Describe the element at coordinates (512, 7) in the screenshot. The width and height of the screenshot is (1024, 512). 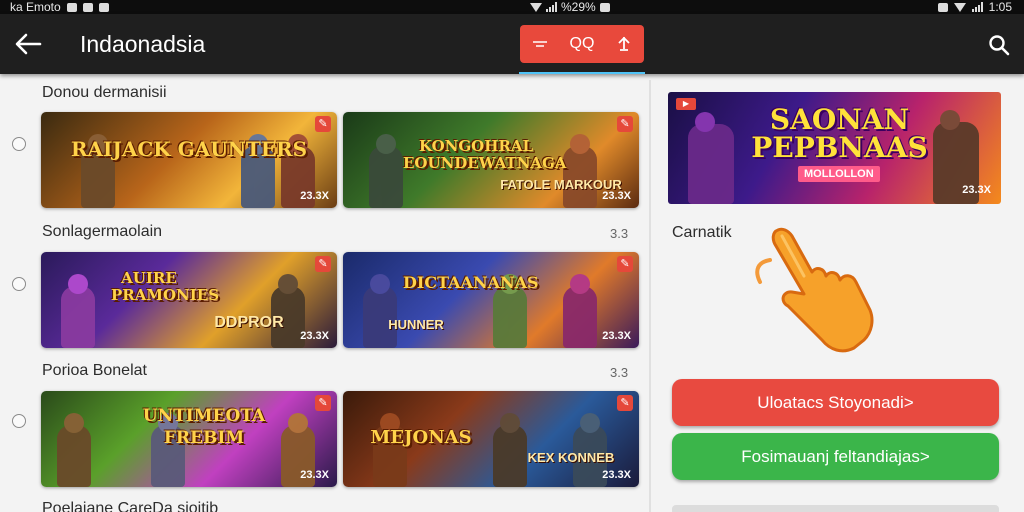
I see `status-bar: ka Emoto %29% 1:05` at that location.